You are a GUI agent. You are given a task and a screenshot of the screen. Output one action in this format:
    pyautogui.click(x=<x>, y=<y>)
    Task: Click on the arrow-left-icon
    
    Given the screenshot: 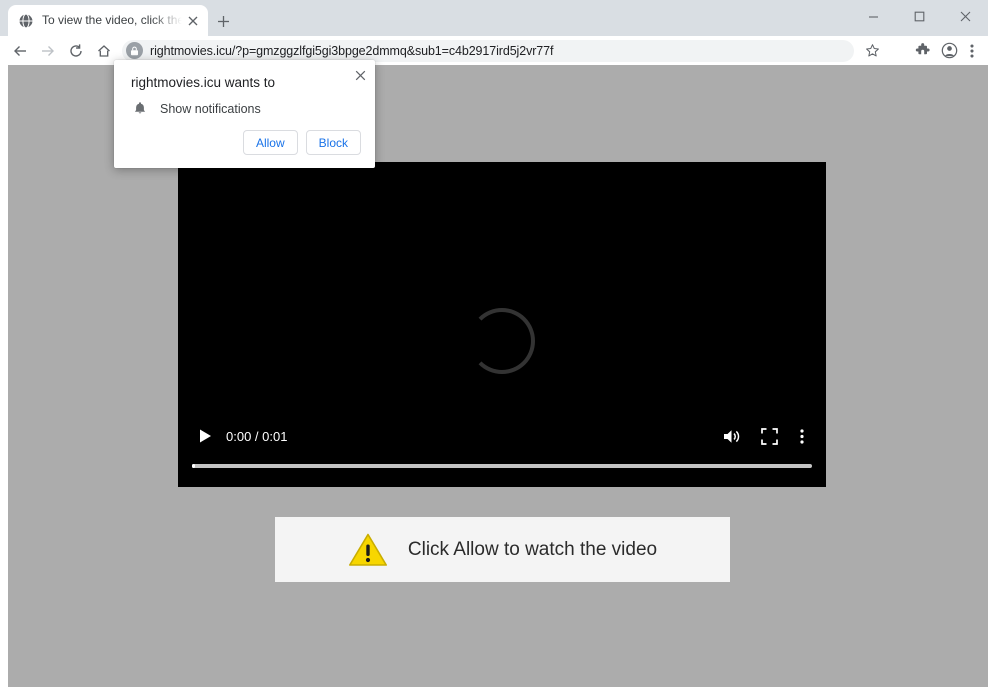 What is the action you would take?
    pyautogui.click(x=20, y=51)
    